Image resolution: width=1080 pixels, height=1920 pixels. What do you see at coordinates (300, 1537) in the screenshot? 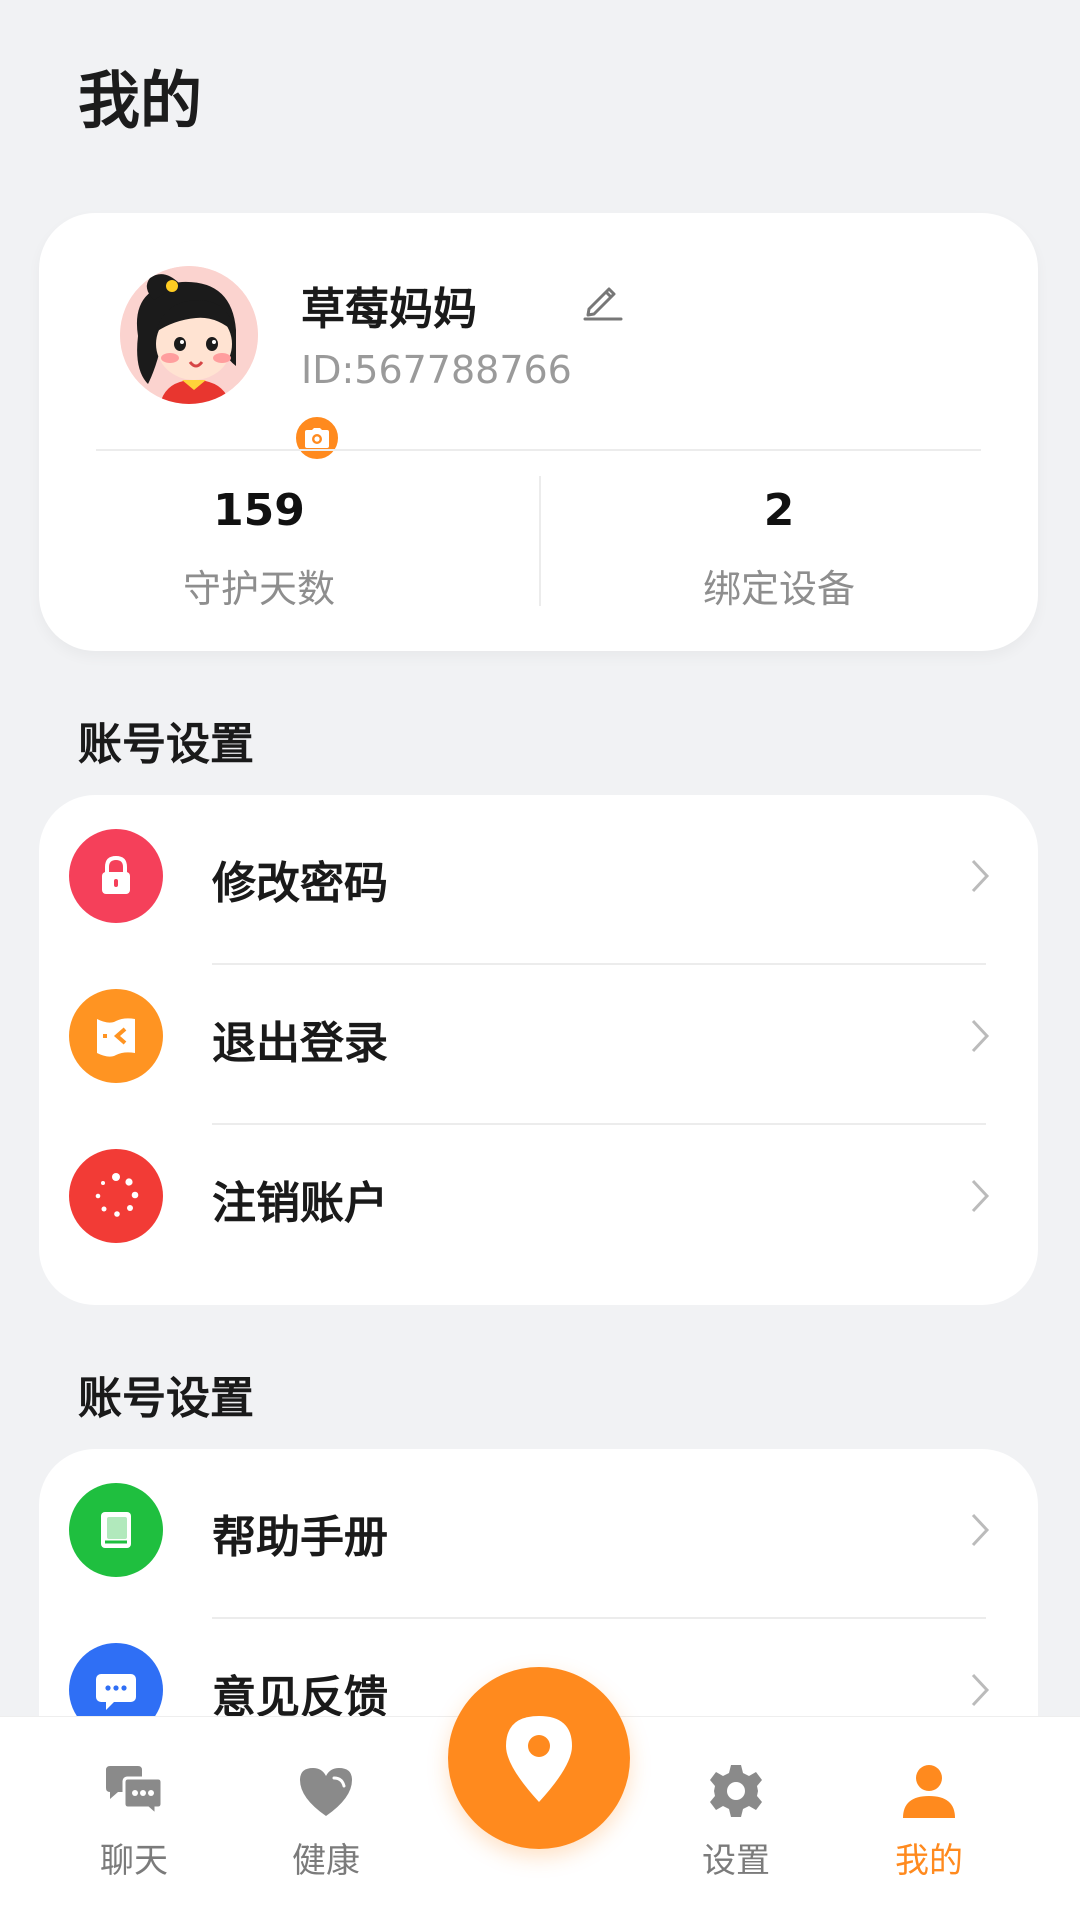
I see `item-label: 帮助手册` at bounding box center [300, 1537].